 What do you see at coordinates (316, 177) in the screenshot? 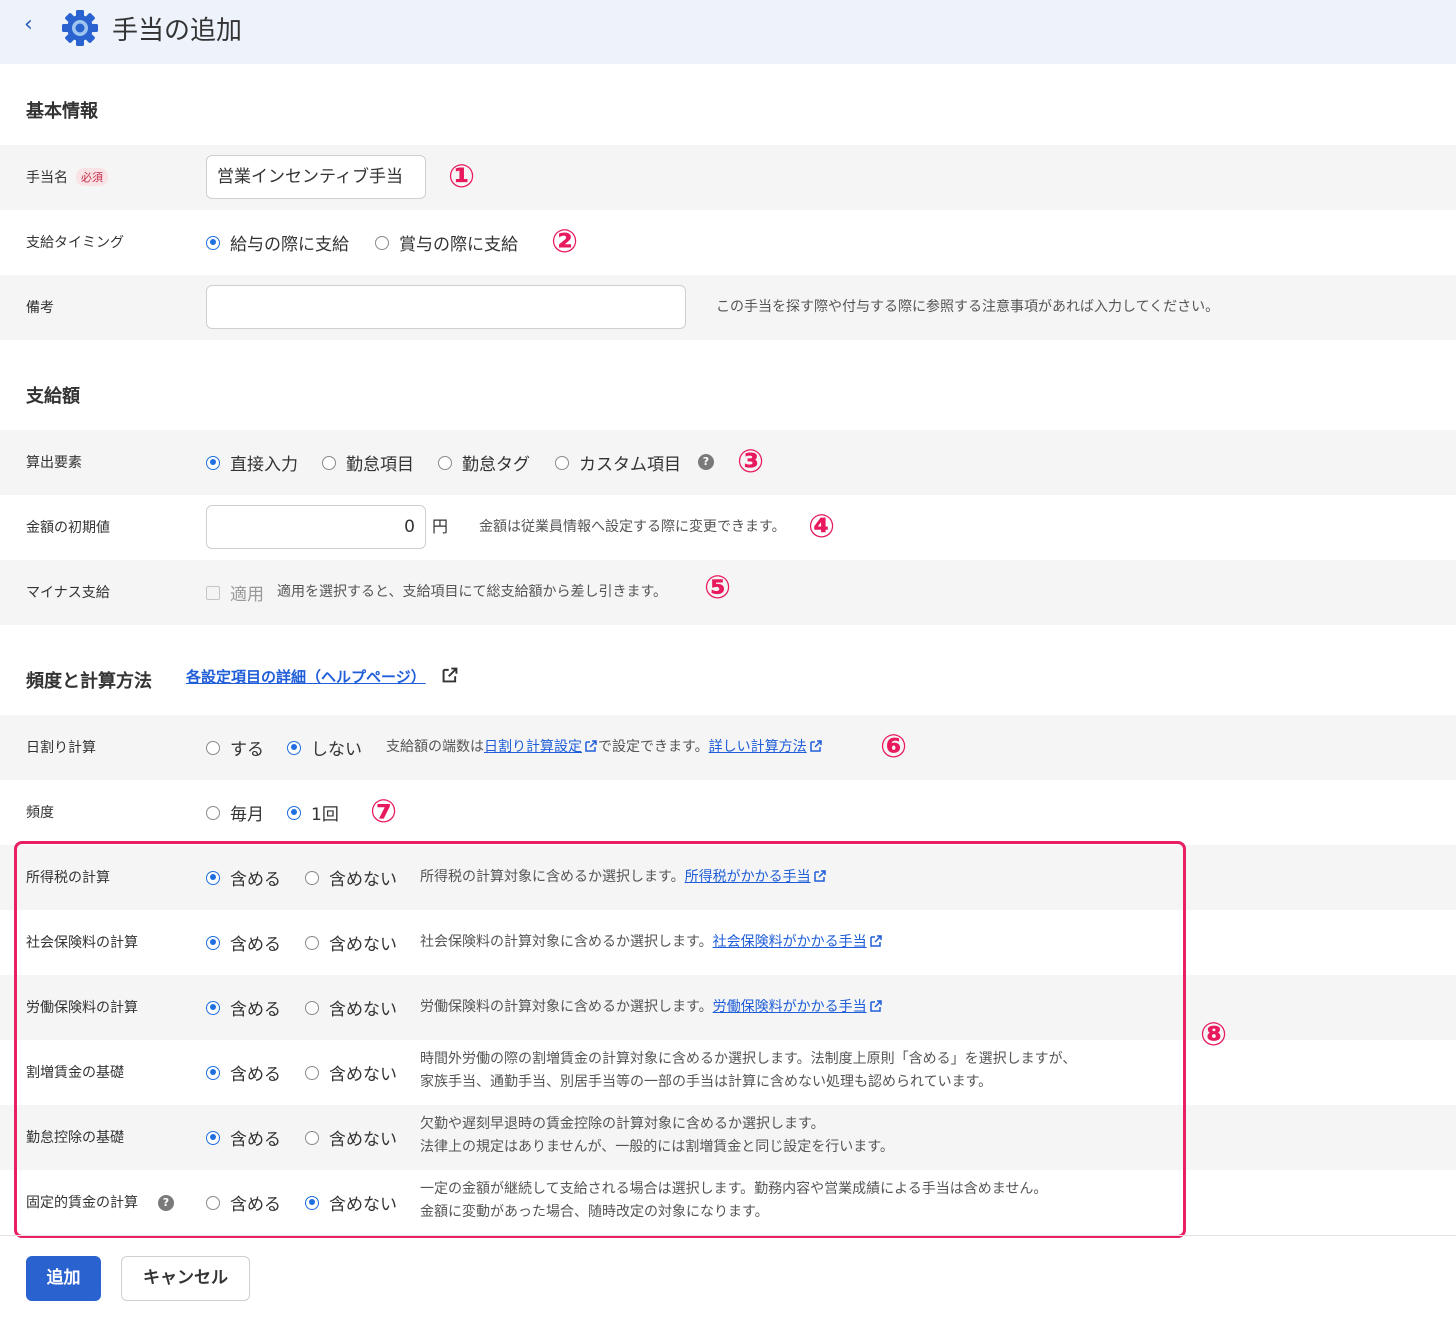
I see `allowance-name-input: 営業インセンティブ手当` at bounding box center [316, 177].